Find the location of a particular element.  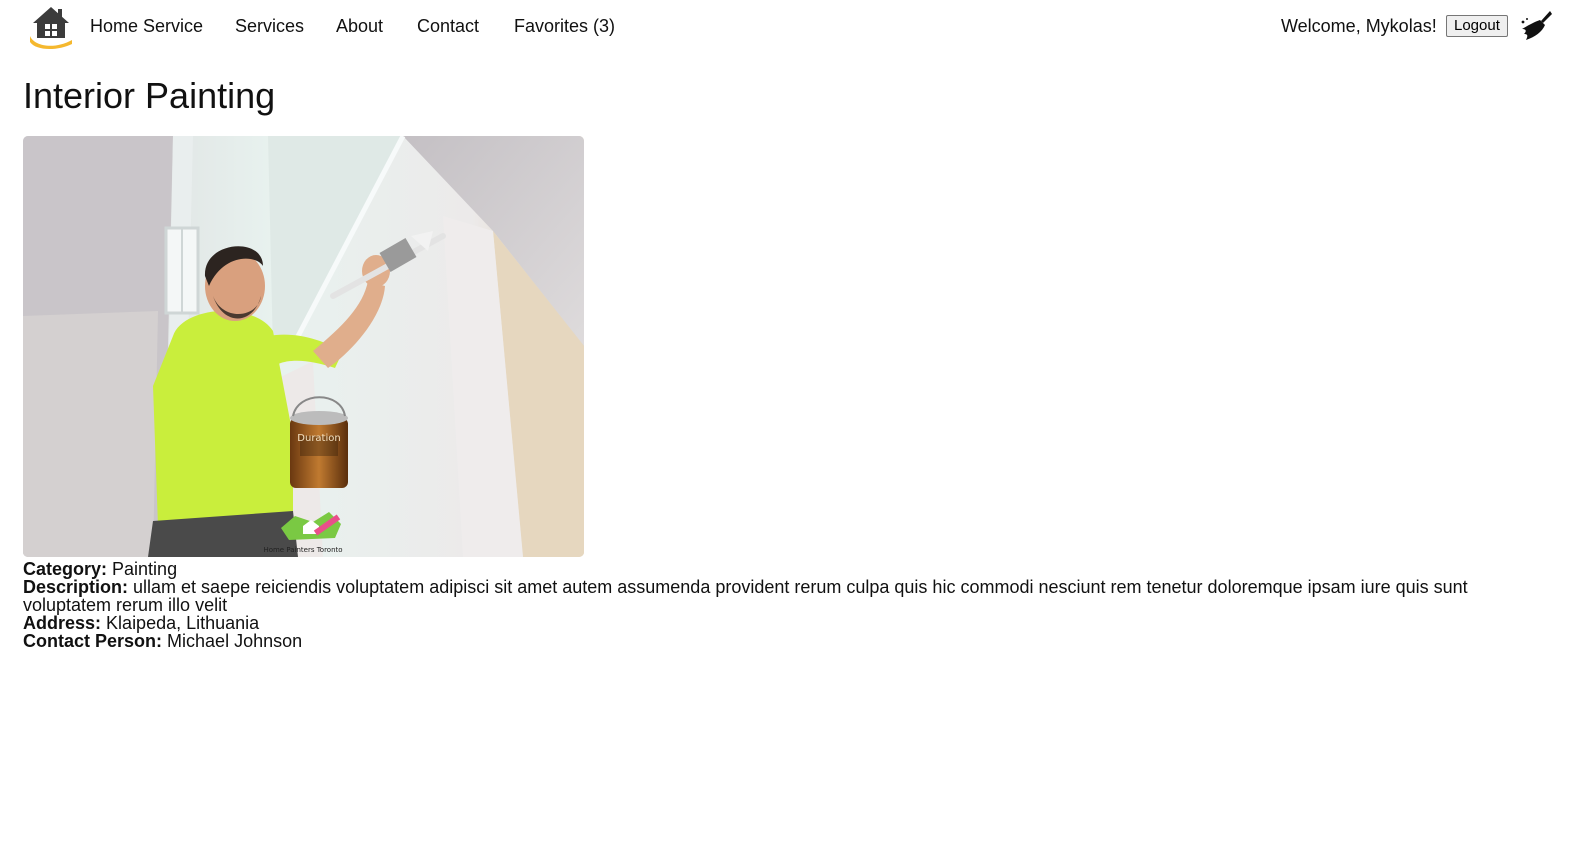

nav-favorites: Favorites (3) is located at coordinates (564, 26).